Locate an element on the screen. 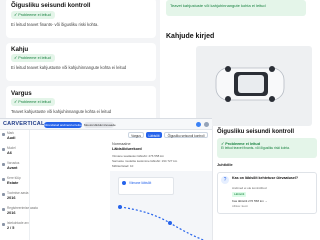 This screenshot has width=320, height=240. mileage-map: Viimane läbisõit is located at coordinates (161, 205).